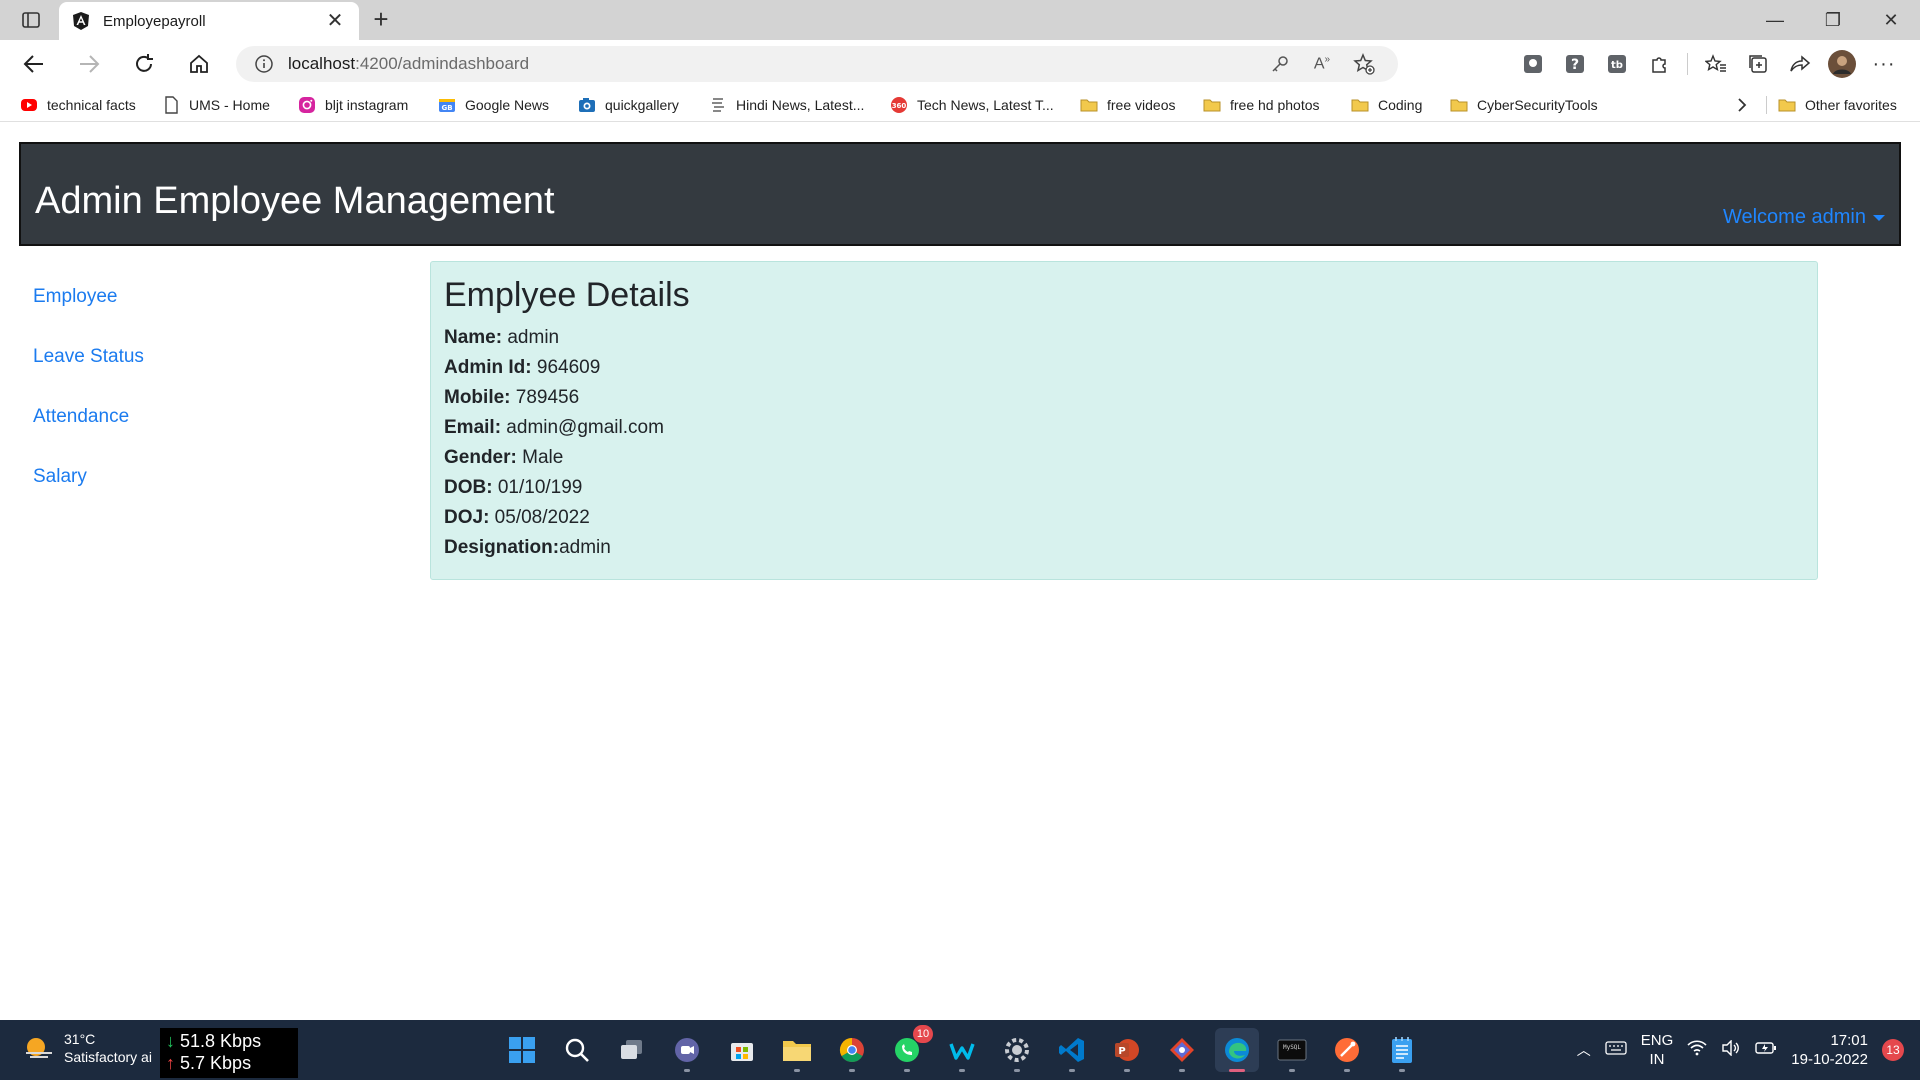 The height and width of the screenshot is (1080, 1920). What do you see at coordinates (1893, 1050) in the screenshot?
I see `notification-badge: 13` at bounding box center [1893, 1050].